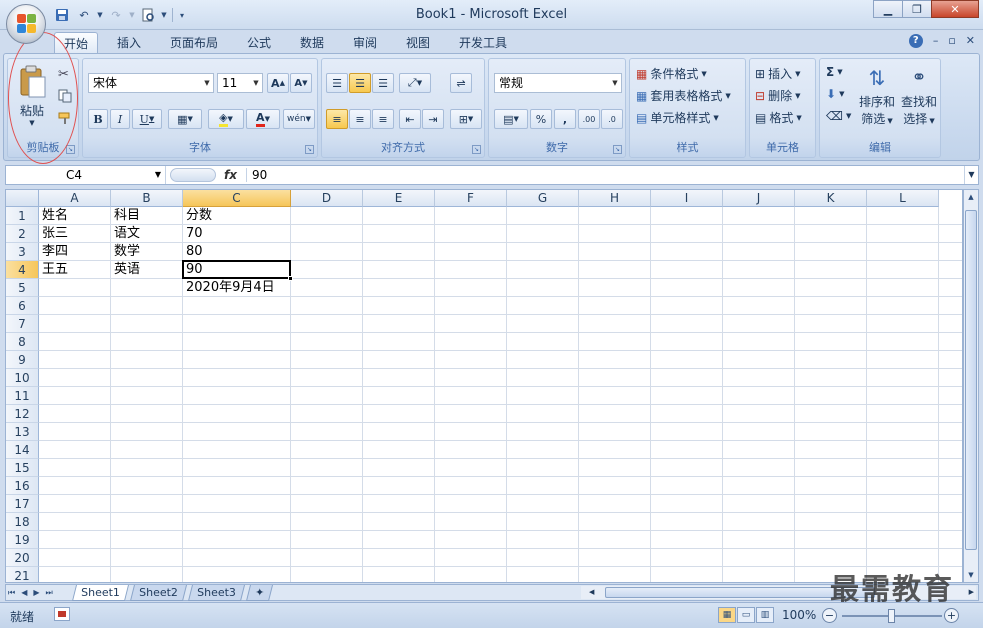  What do you see at coordinates (120, 119) in the screenshot?
I see `italic-button: I` at bounding box center [120, 119].